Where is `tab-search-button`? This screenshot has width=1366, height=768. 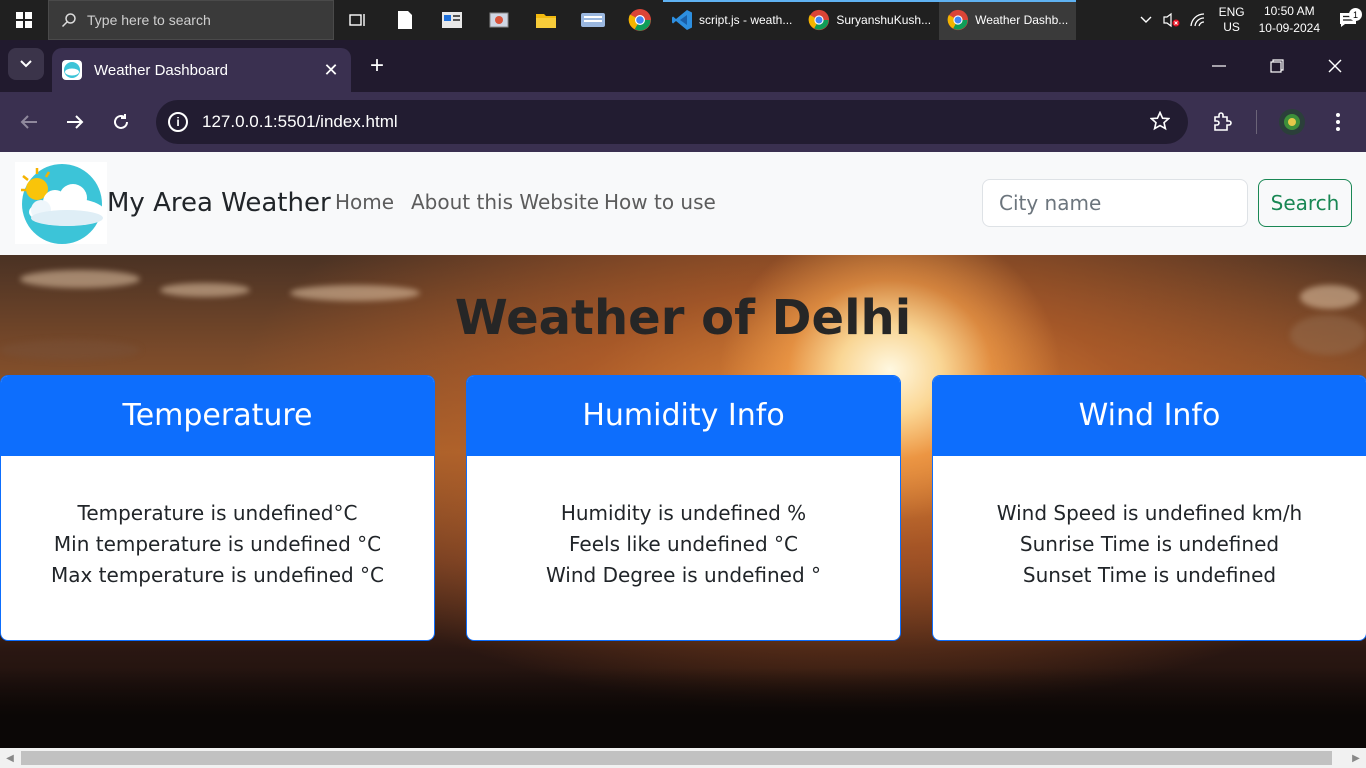 tab-search-button is located at coordinates (26, 64).